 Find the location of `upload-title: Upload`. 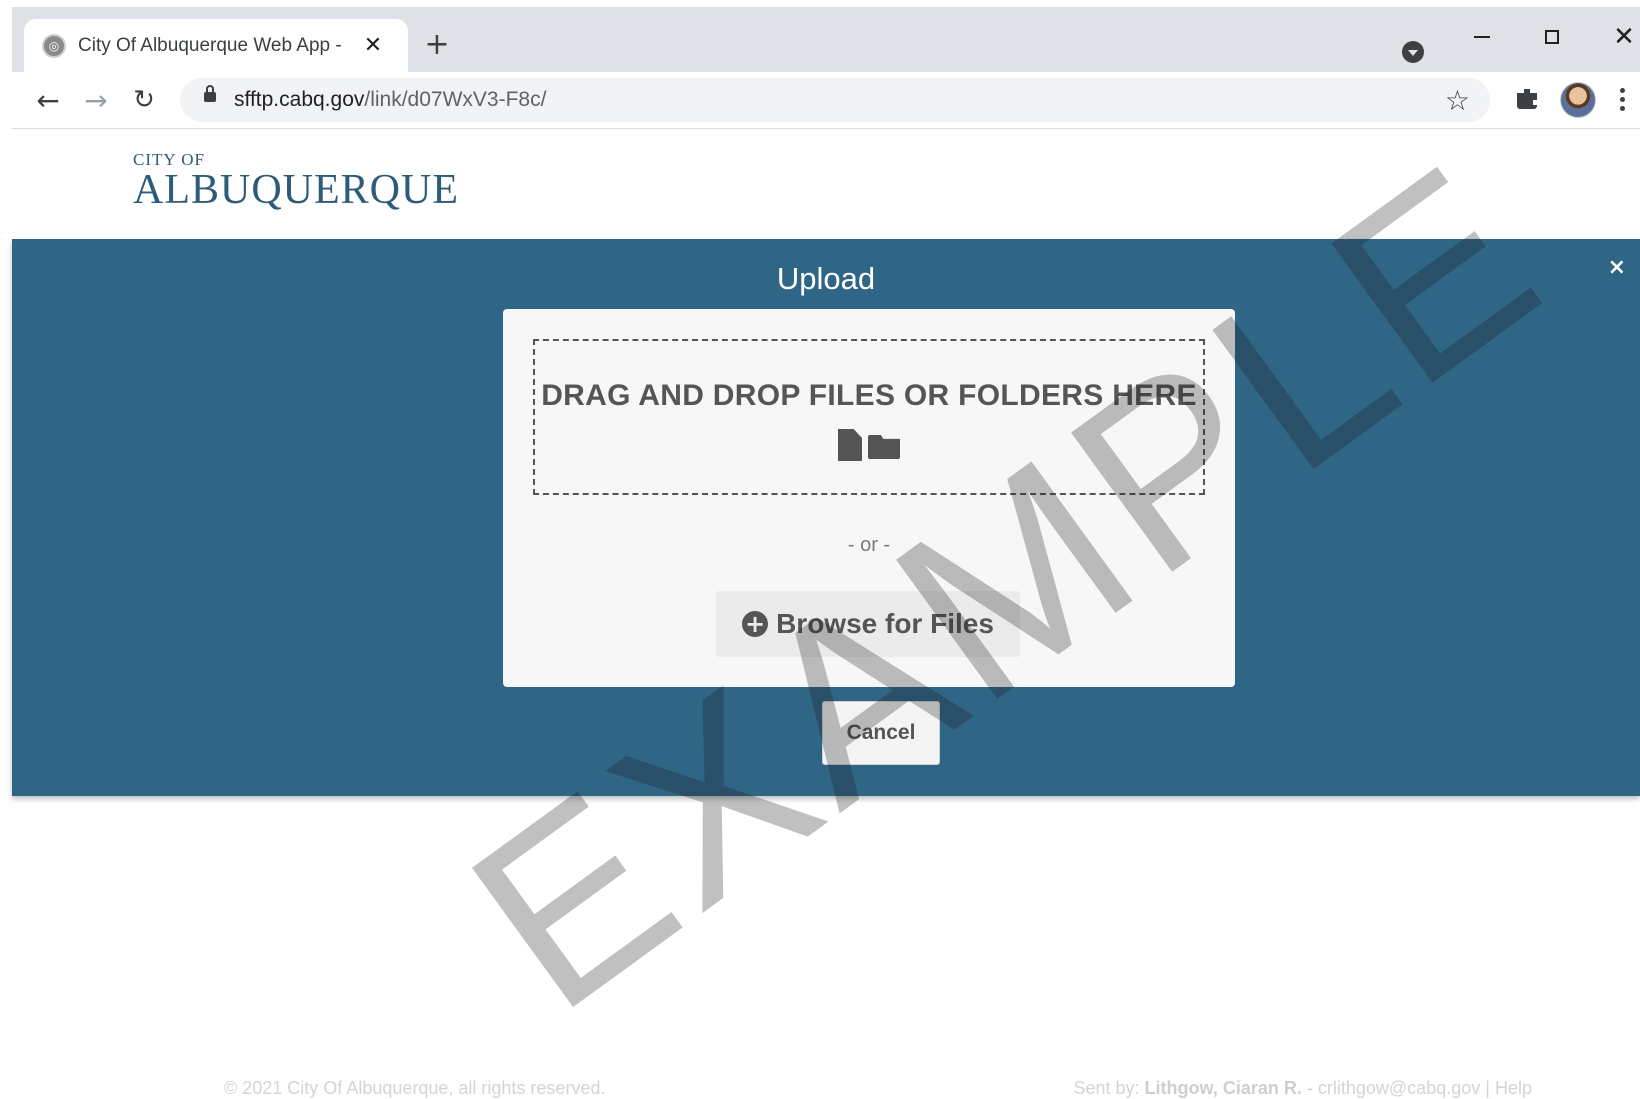

upload-title: Upload is located at coordinates (826, 278).